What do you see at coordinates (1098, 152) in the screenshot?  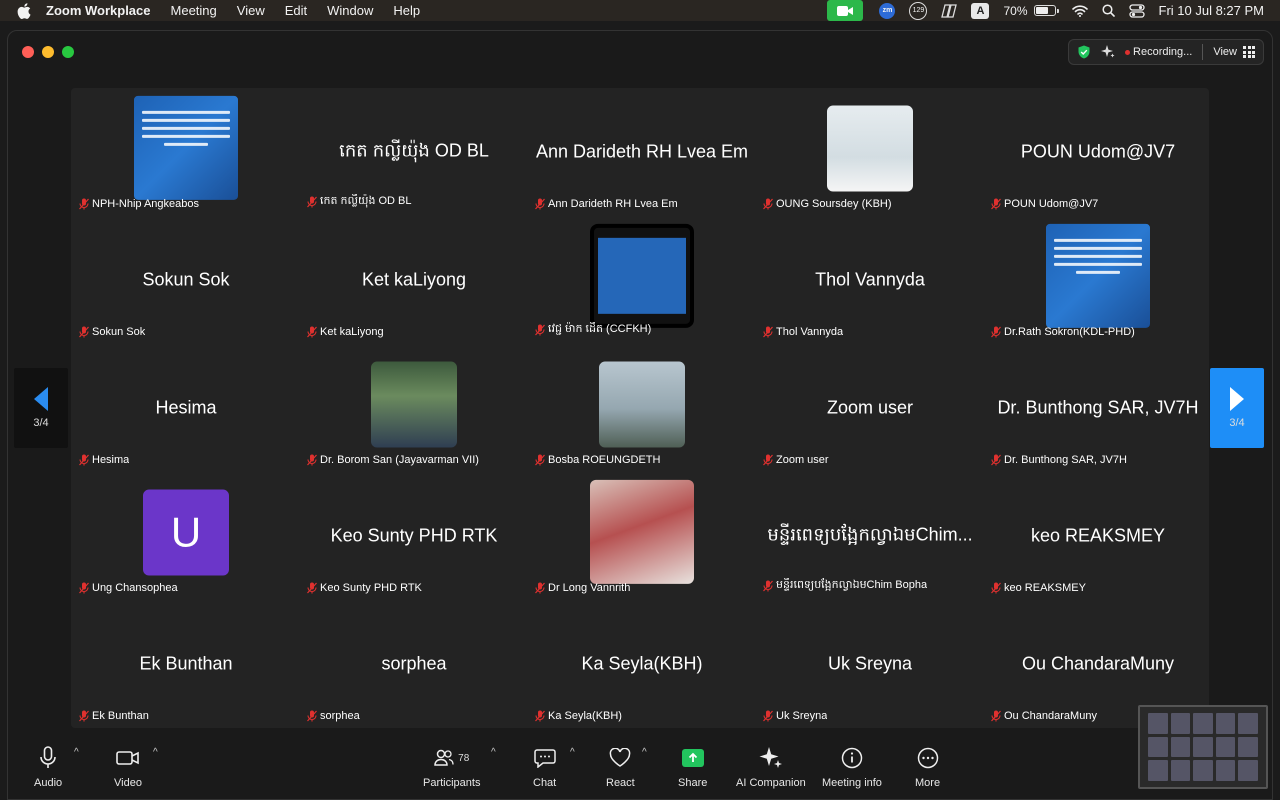 I see `participant-tile: POUN Udom@JV7 POUN Udom@JV7` at bounding box center [1098, 152].